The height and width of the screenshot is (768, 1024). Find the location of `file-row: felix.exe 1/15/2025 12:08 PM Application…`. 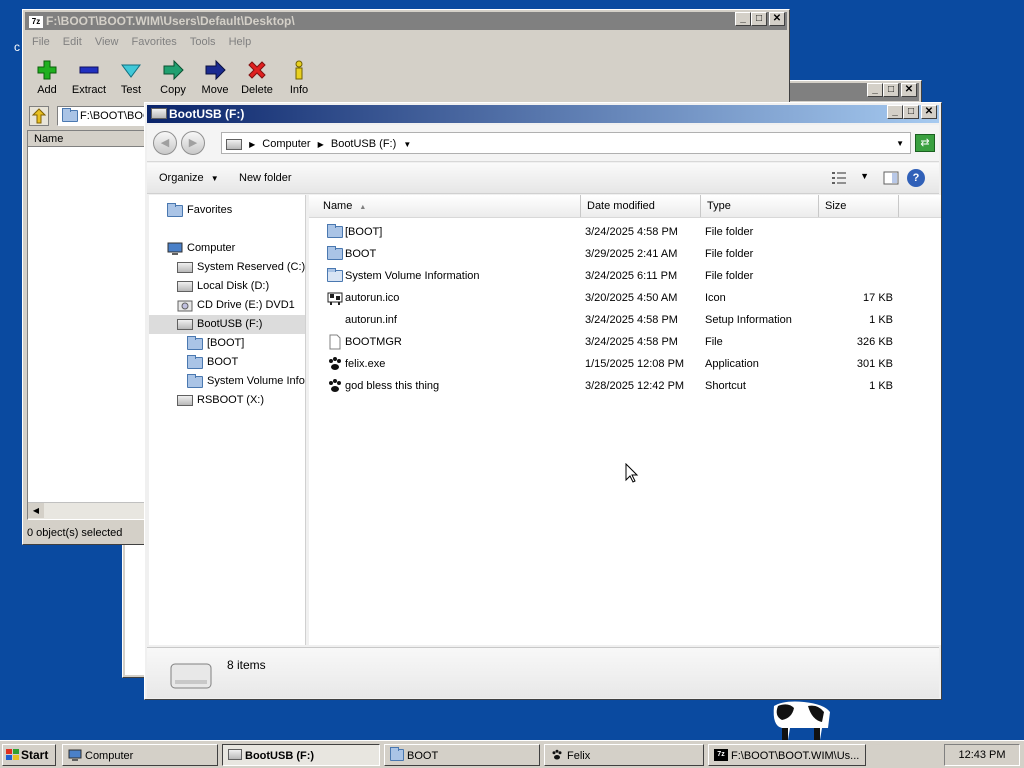

file-row: felix.exe 1/15/2025 12:08 PM Application… is located at coordinates (625, 364).